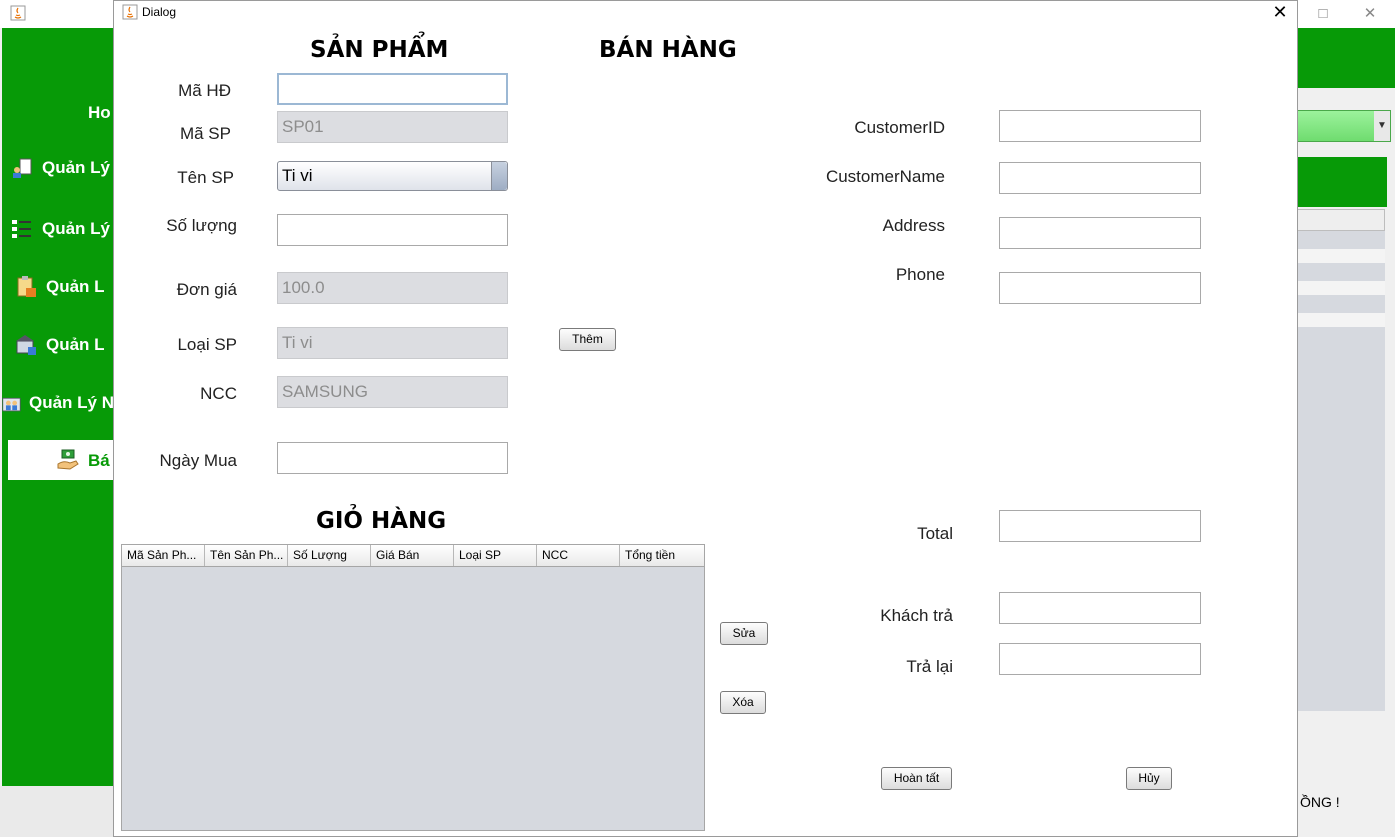 The image size is (1395, 837). What do you see at coordinates (392, 230) in the screenshot?
I see `quantity-field` at bounding box center [392, 230].